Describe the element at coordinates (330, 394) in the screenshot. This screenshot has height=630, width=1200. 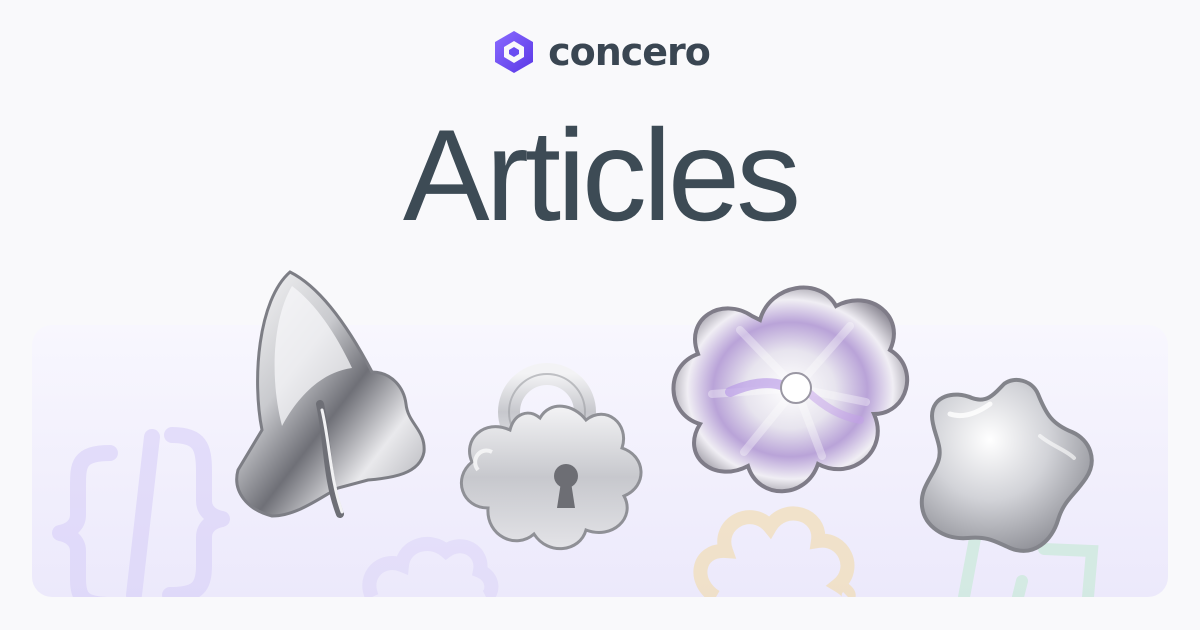
I see `rocket-icon` at that location.